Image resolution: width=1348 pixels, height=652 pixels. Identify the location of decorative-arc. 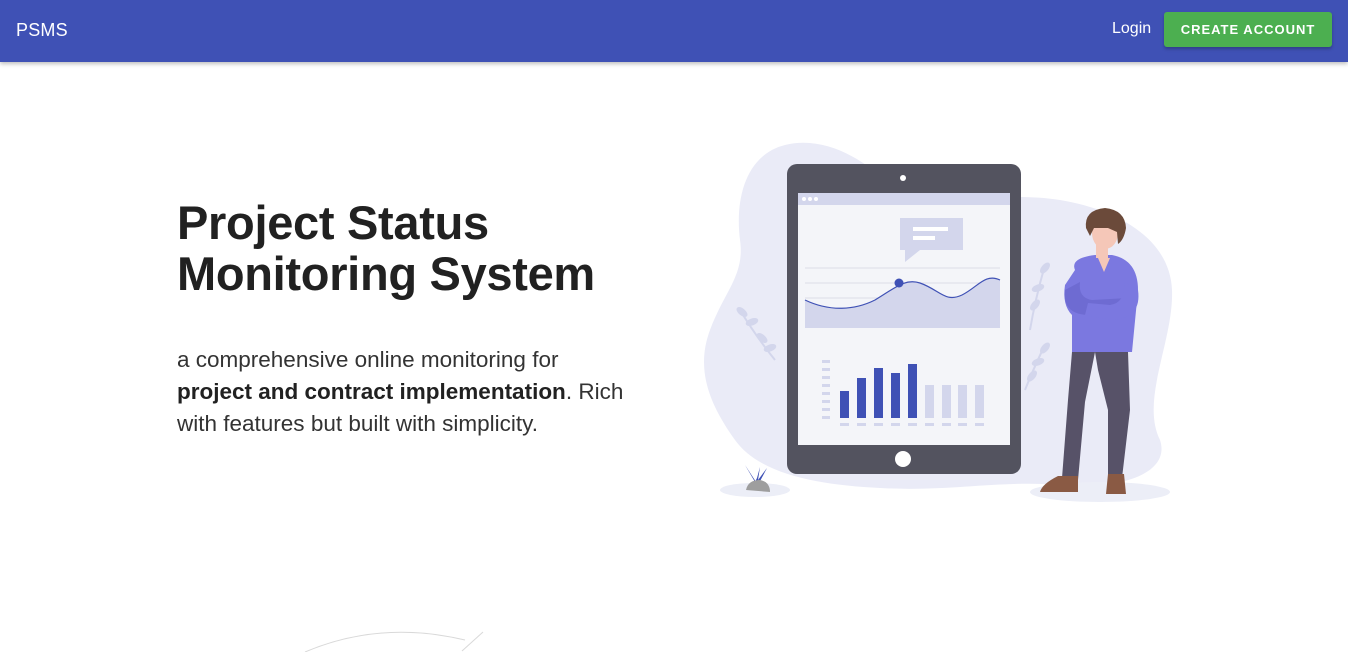
(394, 641).